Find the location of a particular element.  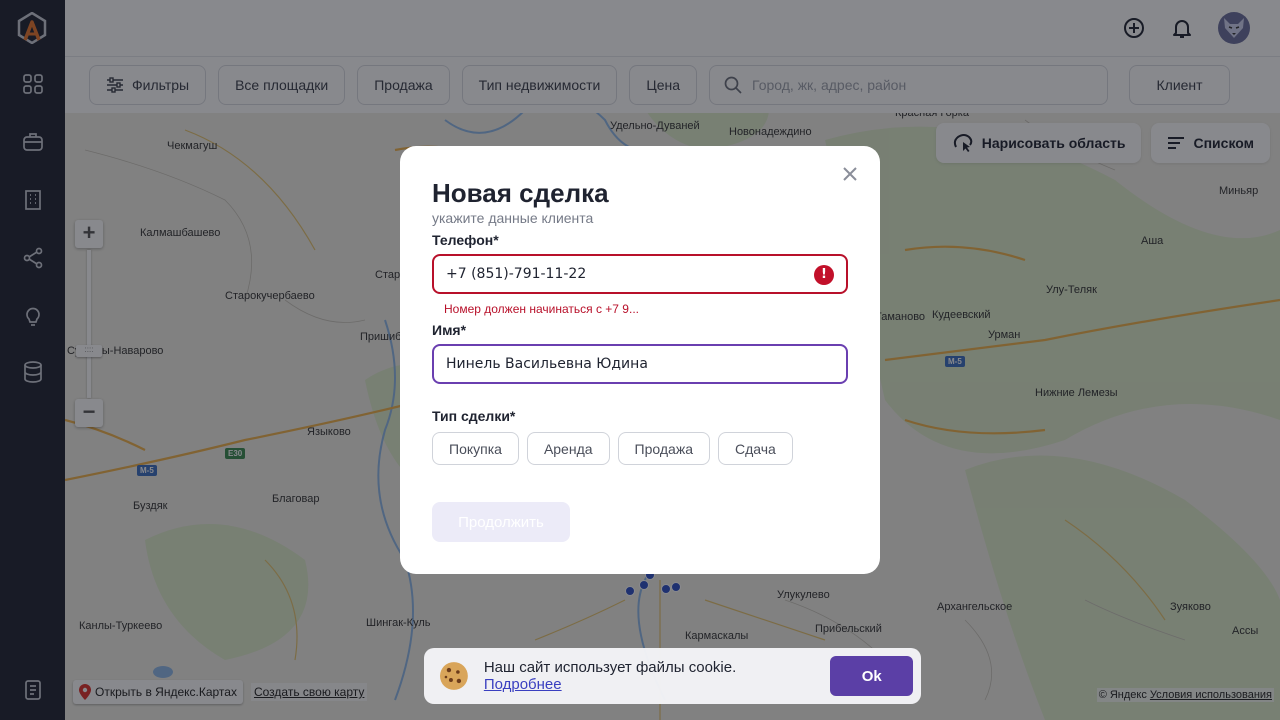

deal-type-sale: Продажа is located at coordinates (663, 448).